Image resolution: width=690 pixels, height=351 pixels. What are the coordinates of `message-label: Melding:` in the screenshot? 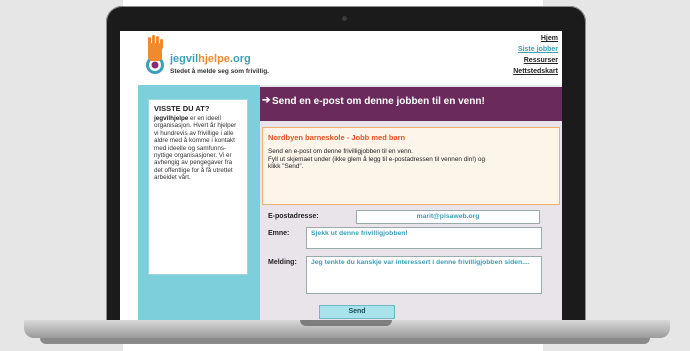 It's located at (282, 262).